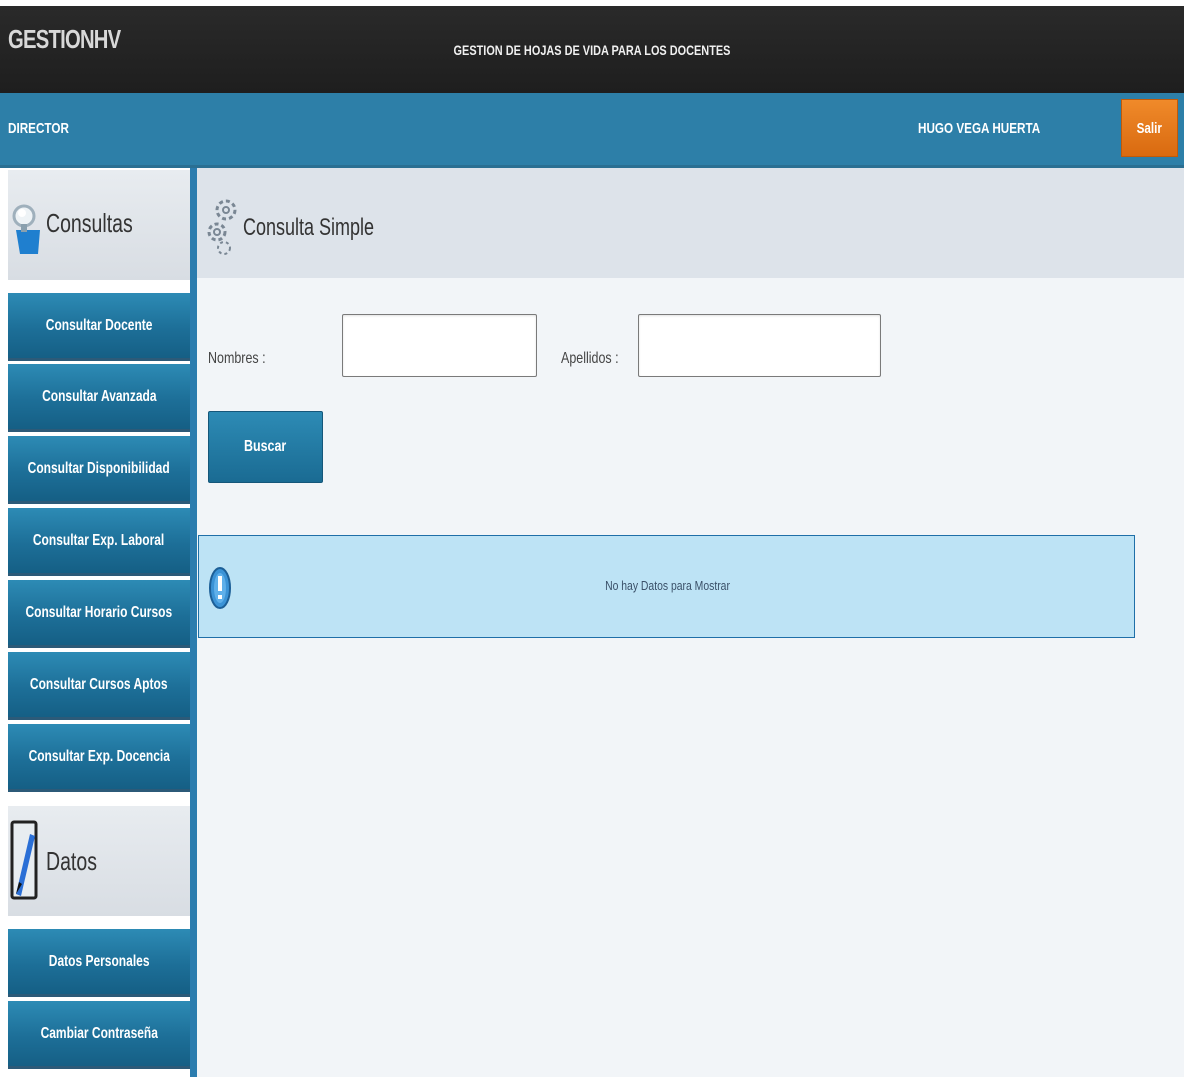 The image size is (1184, 1077). I want to click on sidebar-section-datos-label: Datos, so click(71, 861).